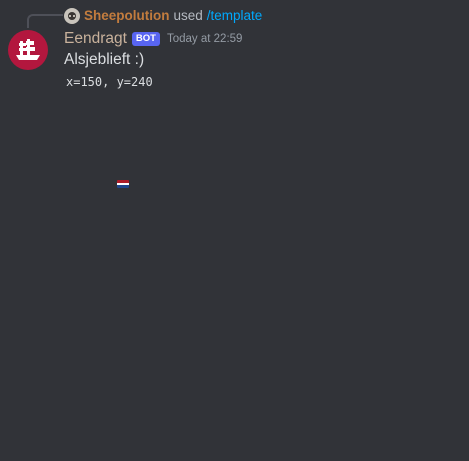 The width and height of the screenshot is (469, 461). I want to click on message-header: Eendragt BOT Today at 22:59, so click(153, 39).